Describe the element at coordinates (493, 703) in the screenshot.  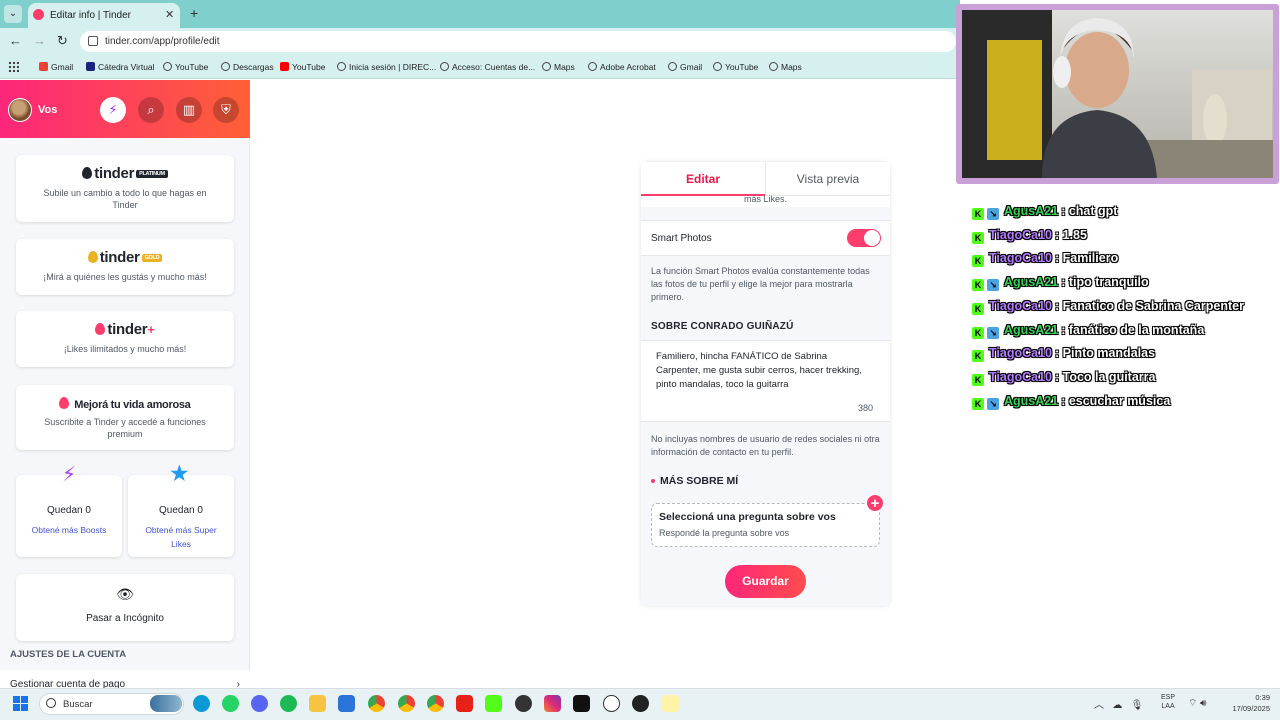
I see `kick-icon` at that location.